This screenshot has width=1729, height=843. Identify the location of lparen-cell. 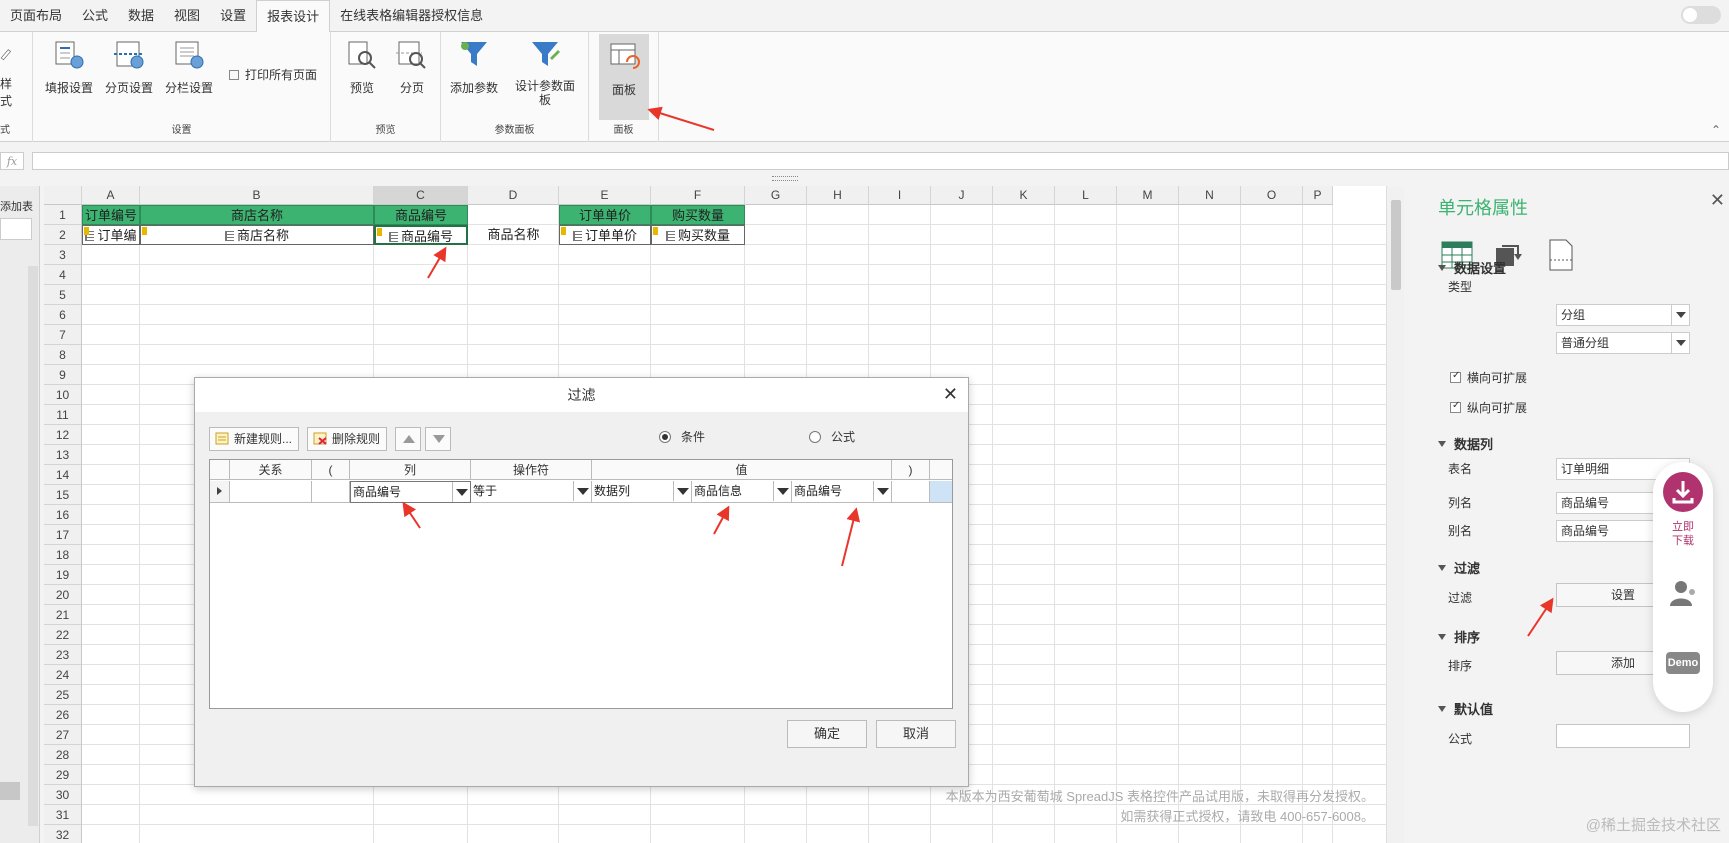
(331, 492).